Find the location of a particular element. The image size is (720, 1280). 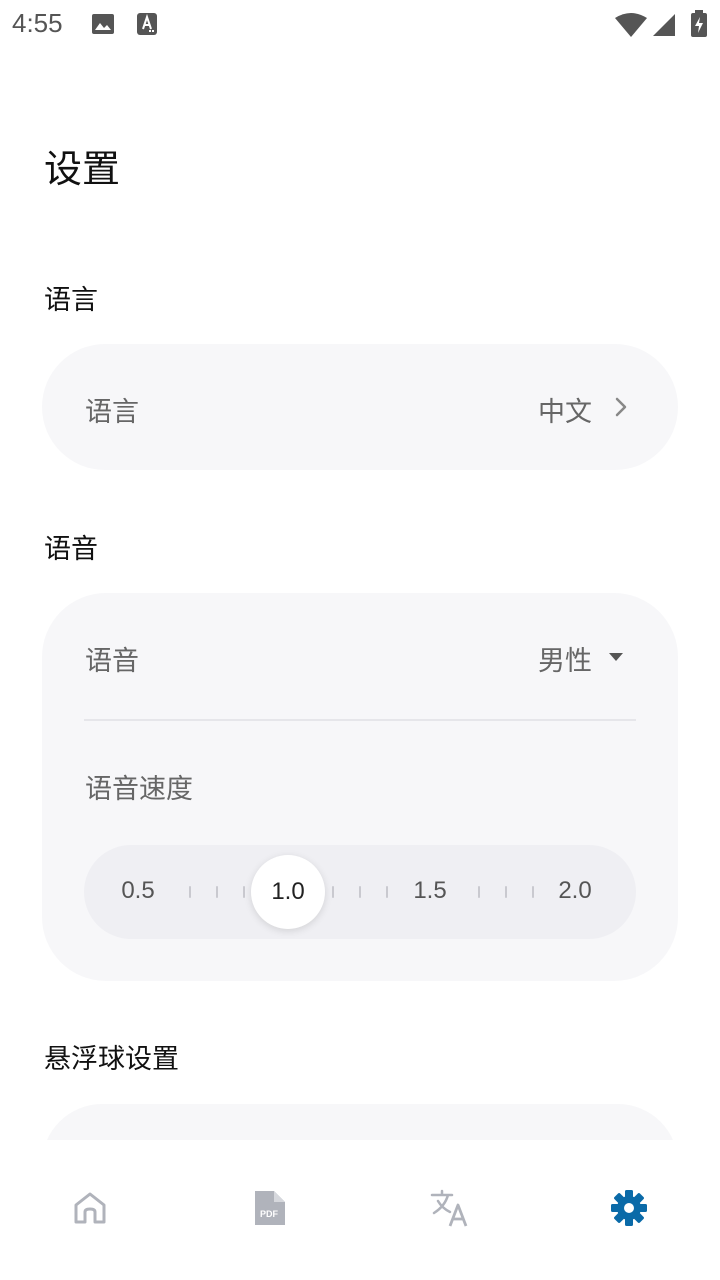

translate-icon is located at coordinates (449, 1208).